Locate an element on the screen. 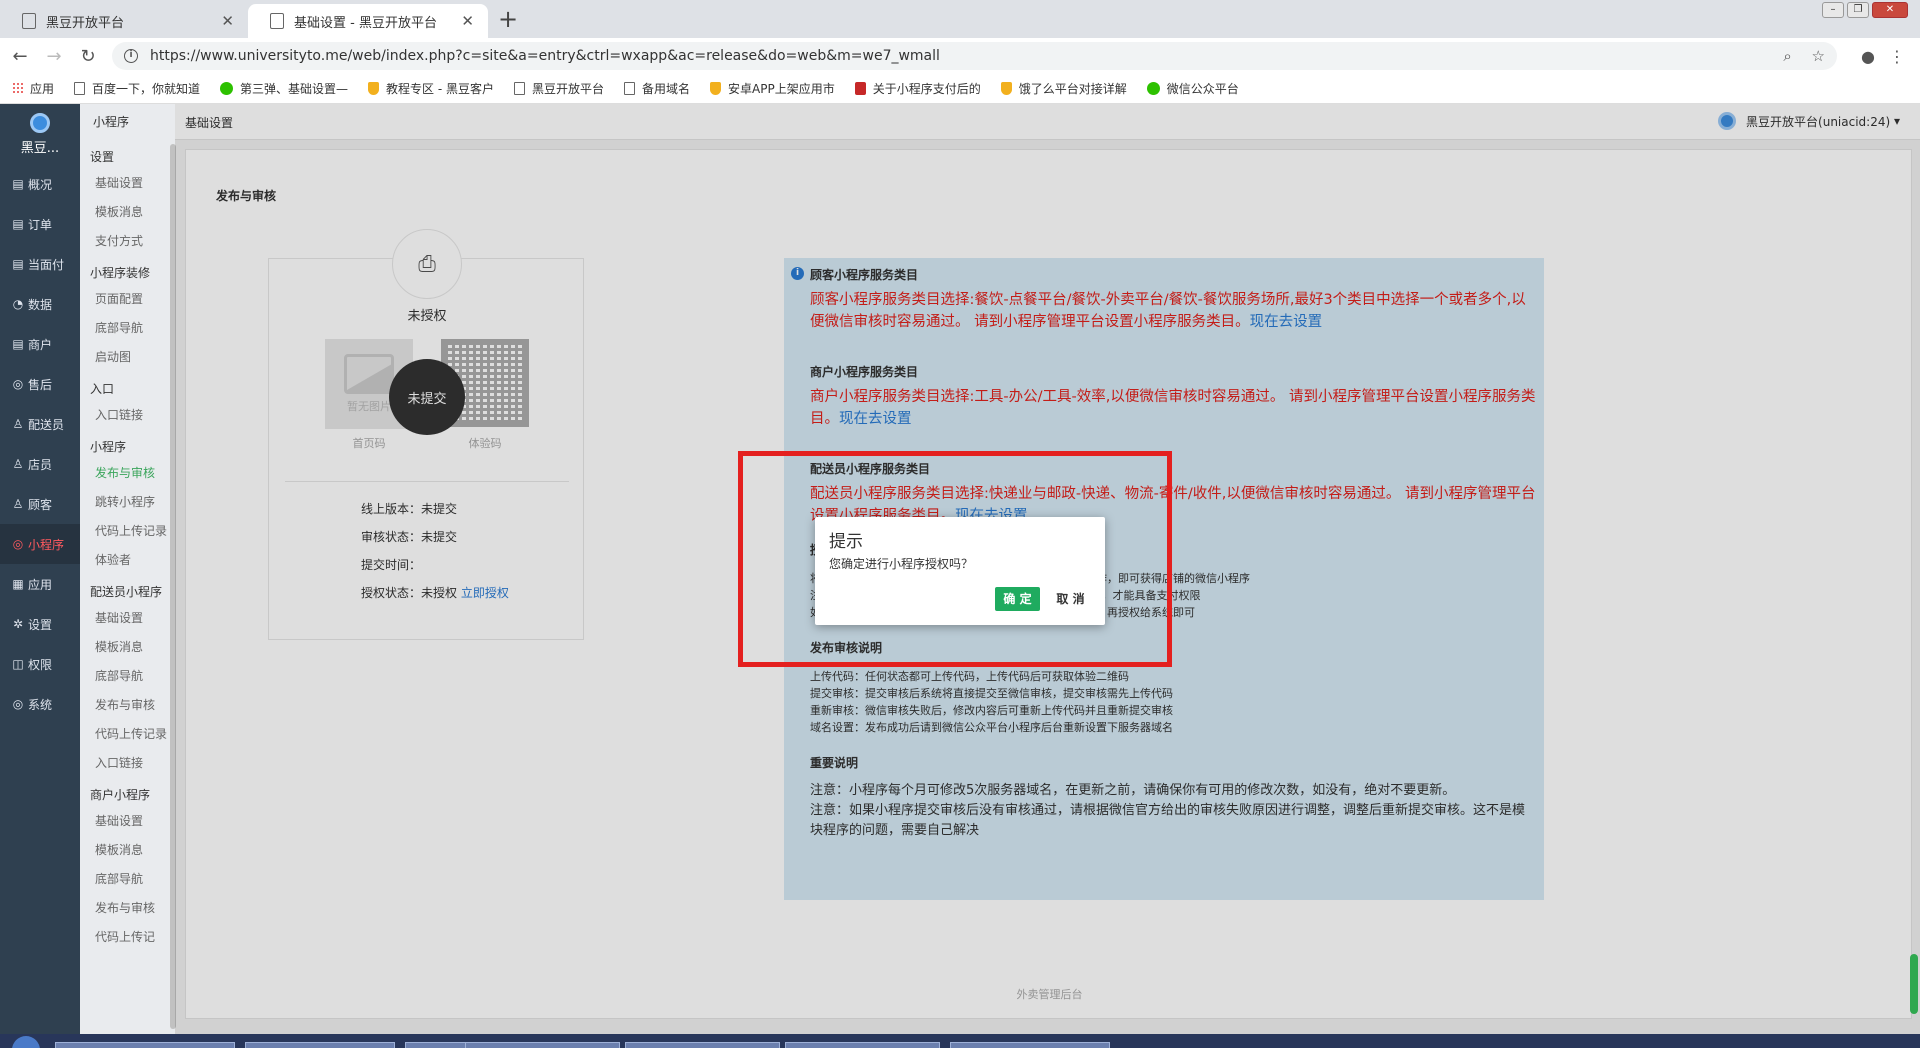  restore-icon: ❐ is located at coordinates (1858, 10).